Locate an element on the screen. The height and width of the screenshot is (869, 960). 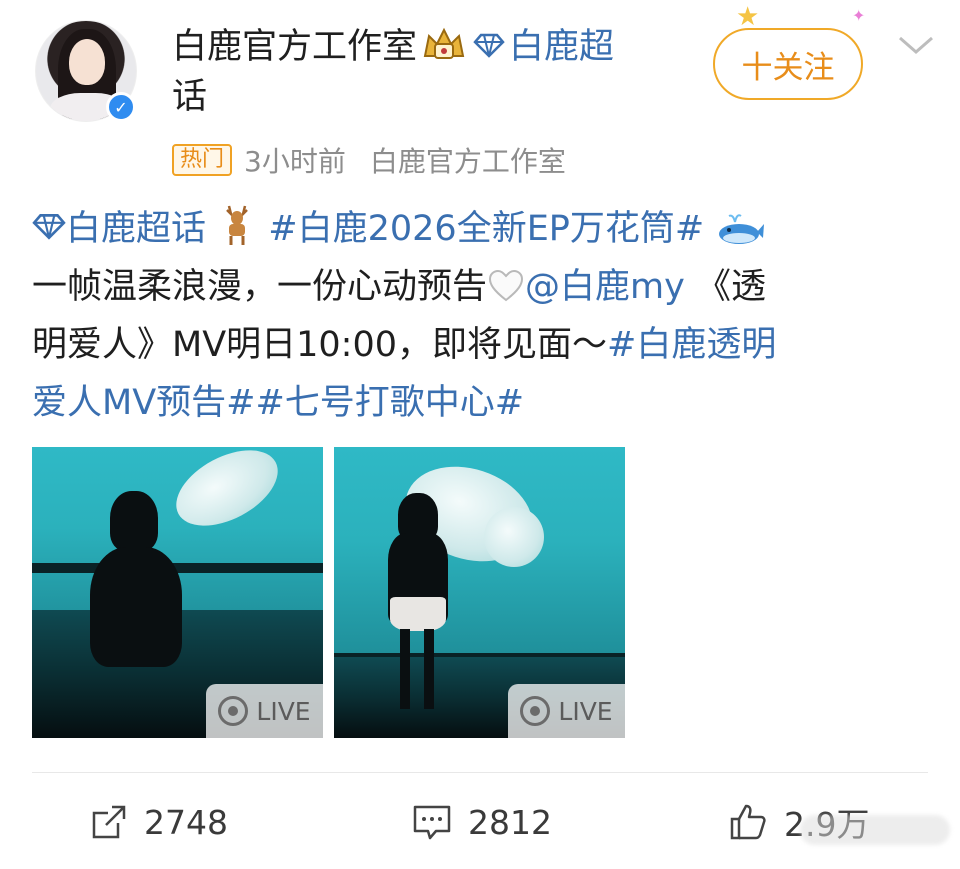
chevron-down-icon is located at coordinates (916, 45).